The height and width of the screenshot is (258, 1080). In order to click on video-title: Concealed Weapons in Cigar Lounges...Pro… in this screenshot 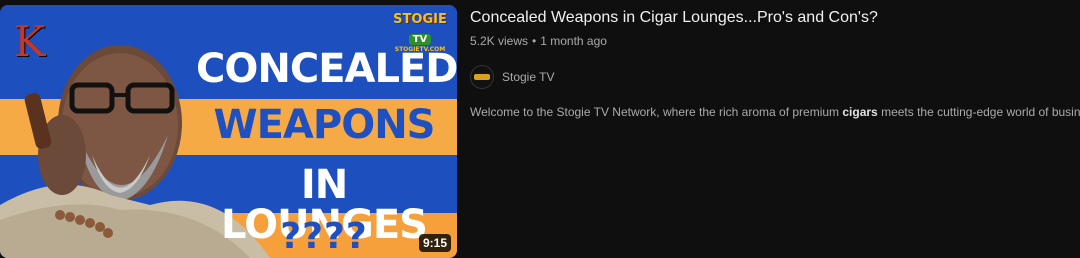, I will do `click(770, 18)`.